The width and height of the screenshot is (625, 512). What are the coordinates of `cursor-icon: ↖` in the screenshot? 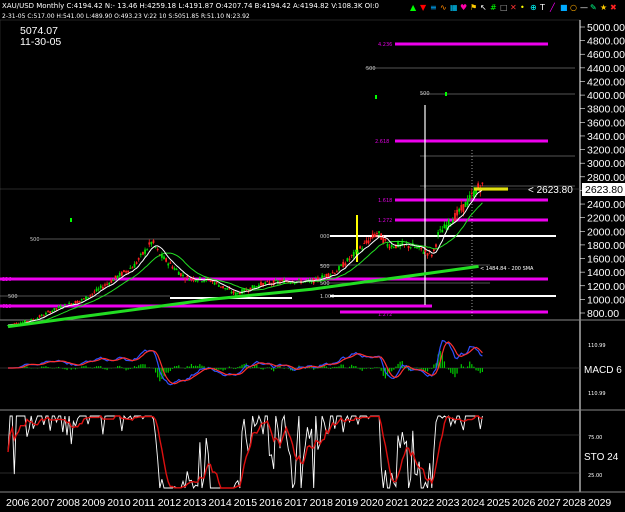 It's located at (483, 7).